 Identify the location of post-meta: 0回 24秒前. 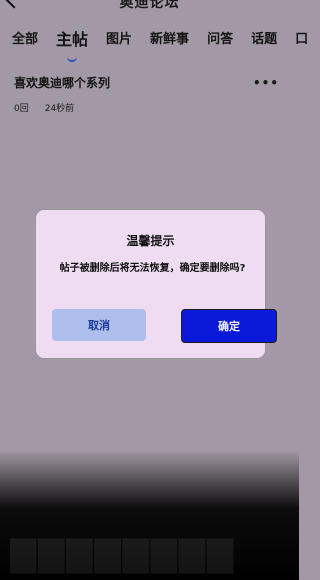
(151, 107).